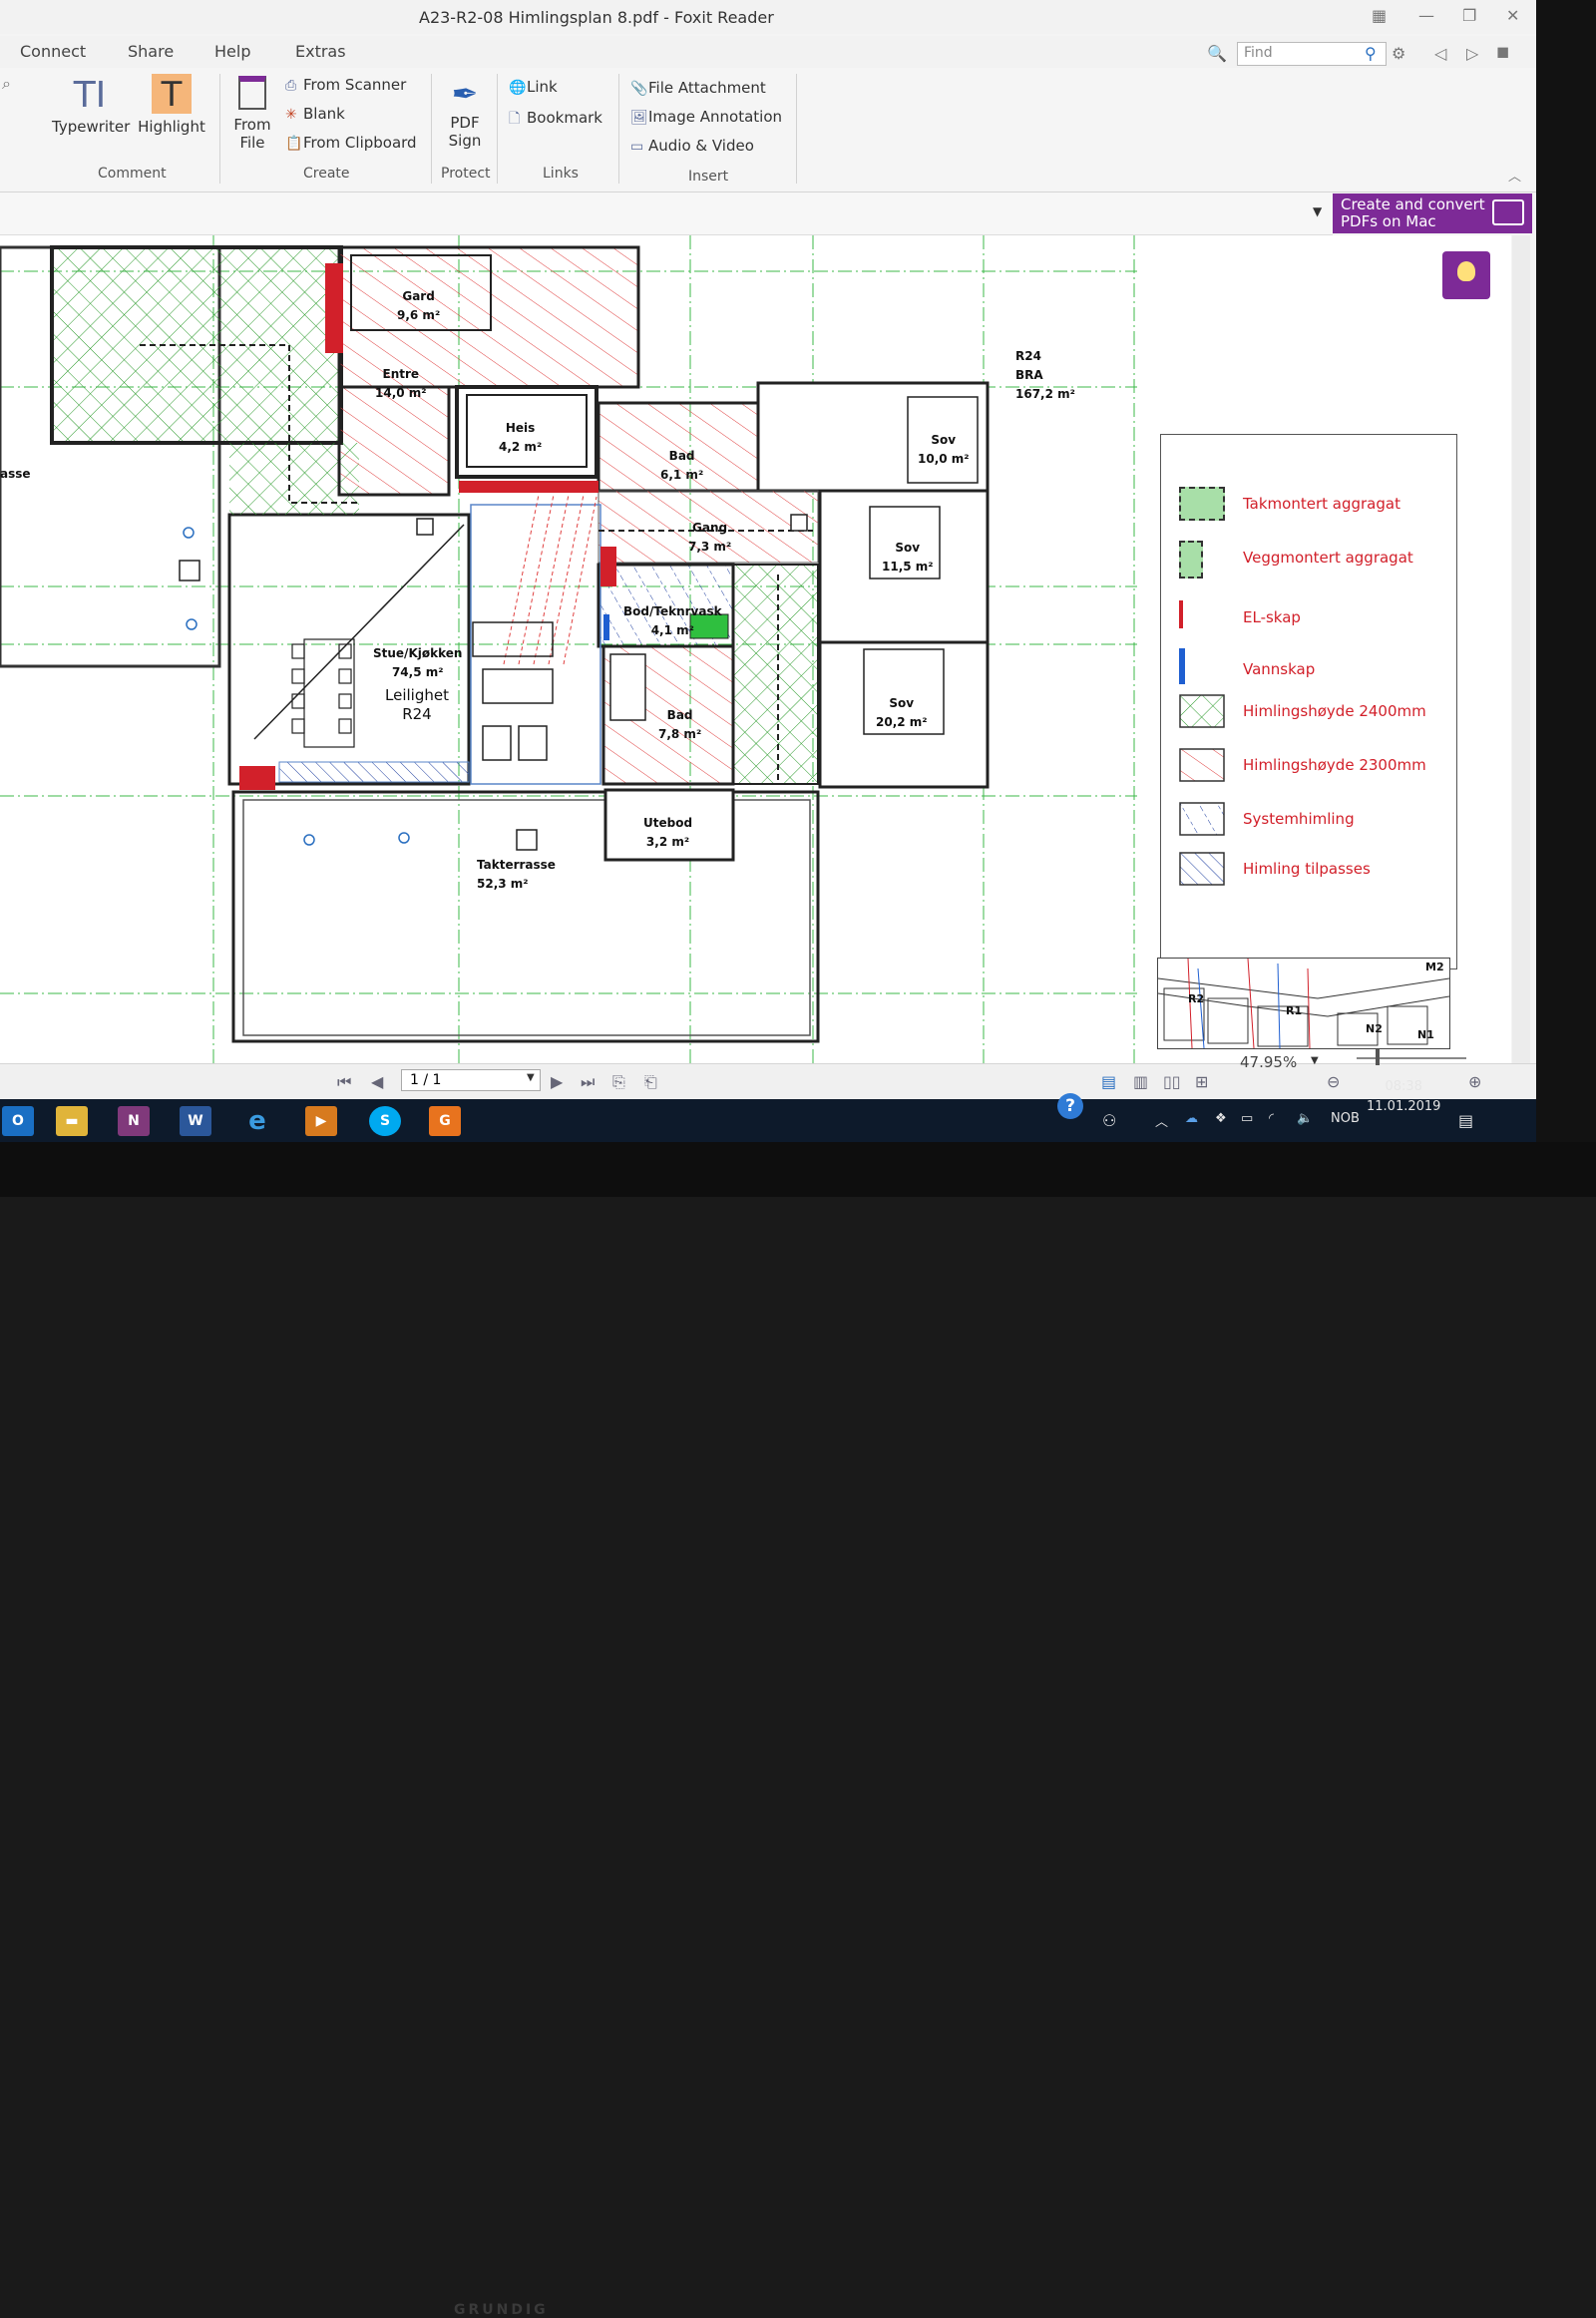  Describe the element at coordinates (345, 85) in the screenshot. I see `from-scanner-button: ⎙ From Scanner` at that location.